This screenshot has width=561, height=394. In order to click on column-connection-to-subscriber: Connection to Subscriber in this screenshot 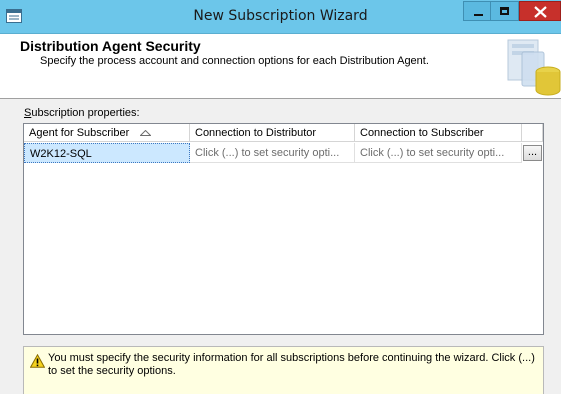, I will do `click(438, 133)`.